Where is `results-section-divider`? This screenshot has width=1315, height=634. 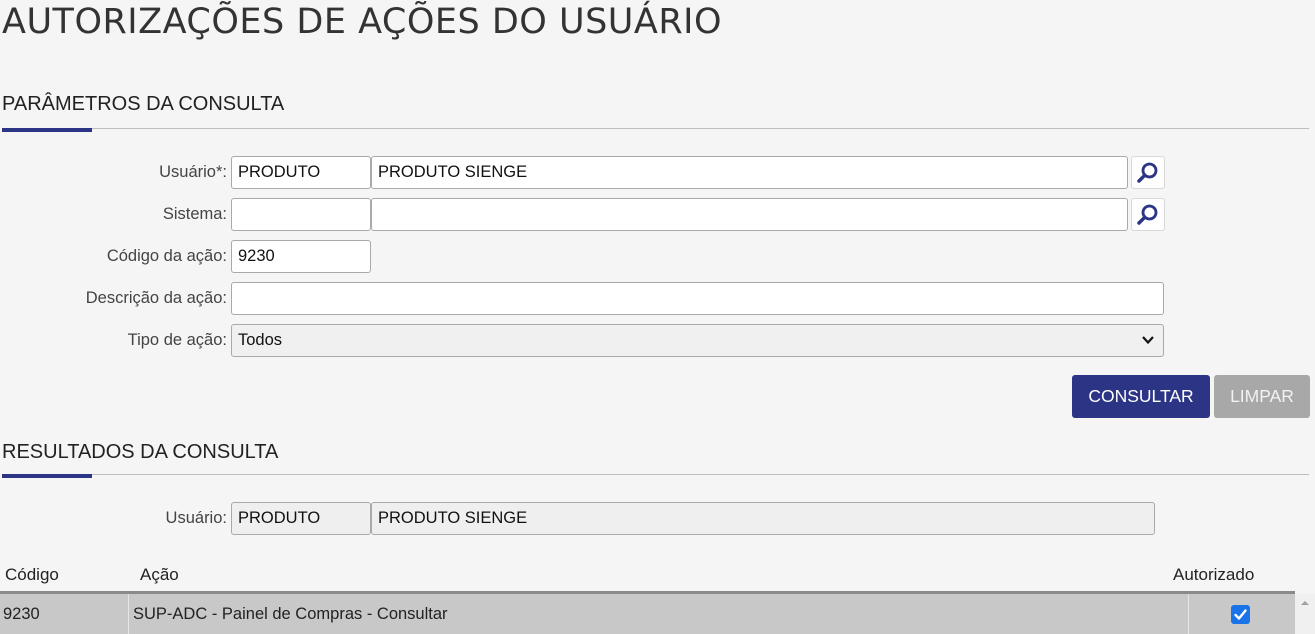
results-section-divider is located at coordinates (655, 474).